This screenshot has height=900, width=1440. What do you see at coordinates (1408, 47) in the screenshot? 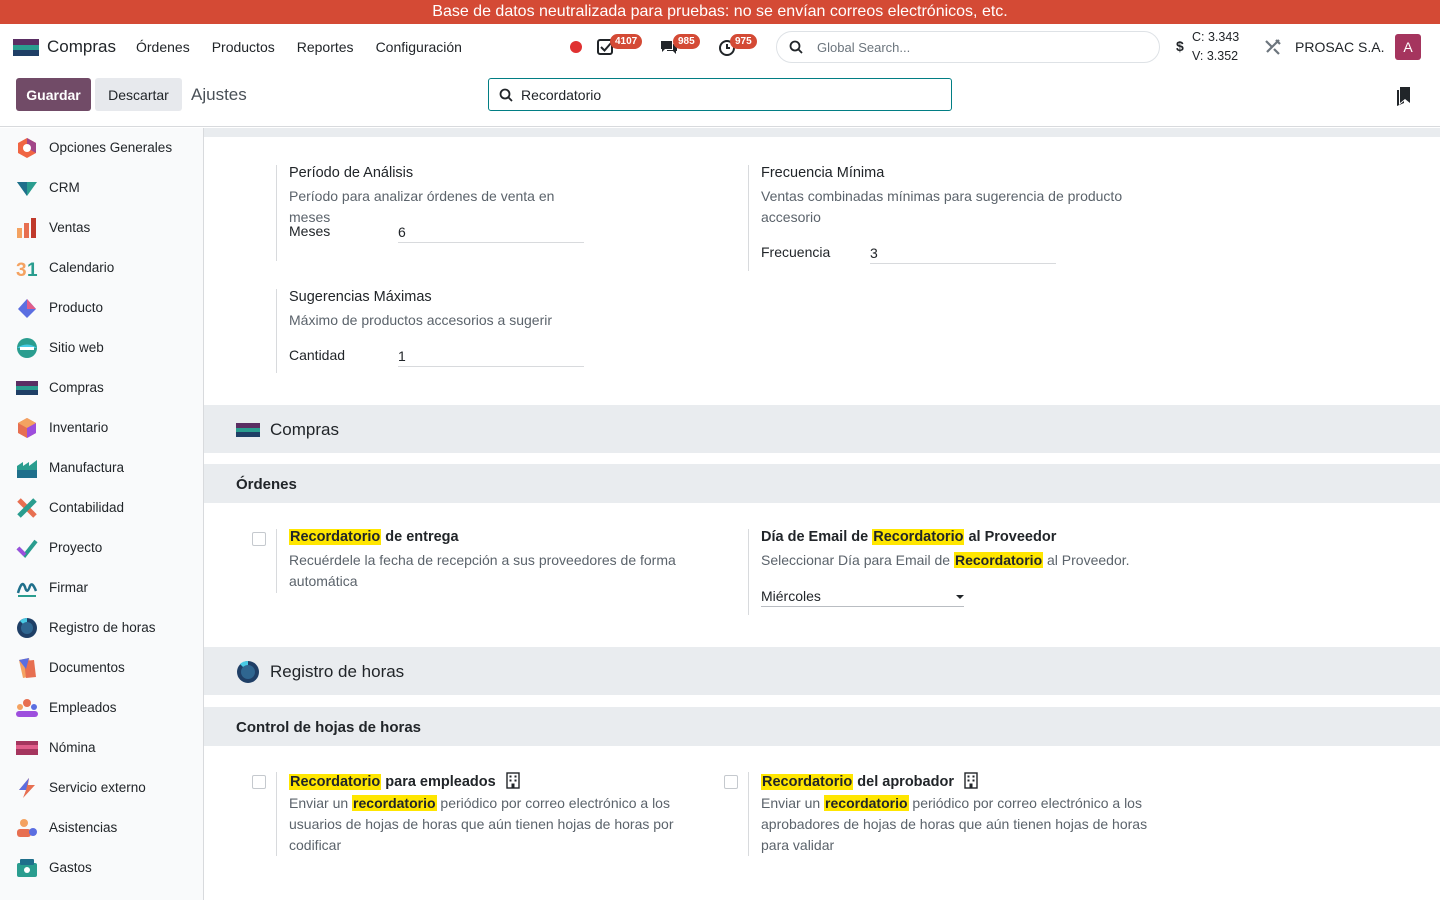
I see `user-avatar: A` at bounding box center [1408, 47].